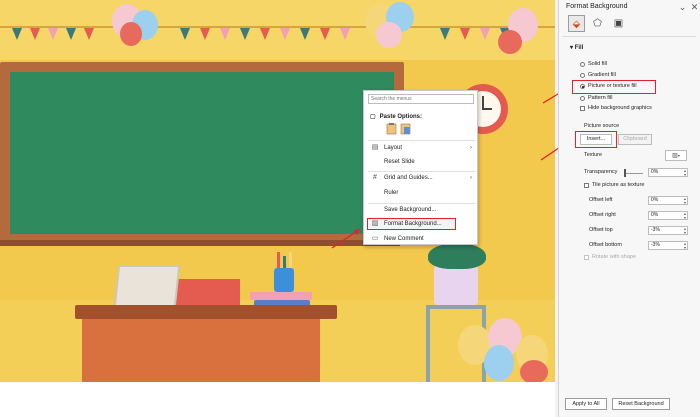 This screenshot has width=700, height=417. What do you see at coordinates (668, 172) in the screenshot?
I see `transparency-spinner: 0% ▴ ▾` at bounding box center [668, 172].